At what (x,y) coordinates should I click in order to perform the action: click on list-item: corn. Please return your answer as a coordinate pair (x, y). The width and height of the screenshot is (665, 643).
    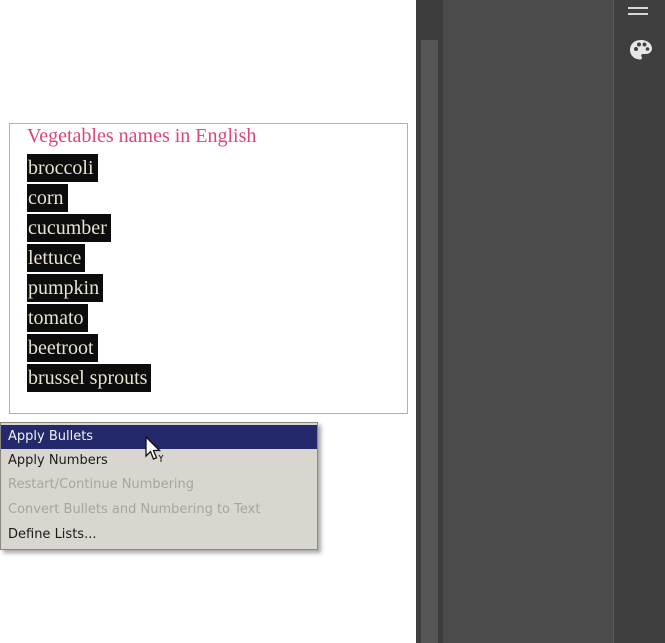
    Looking at the image, I should click on (127, 198).